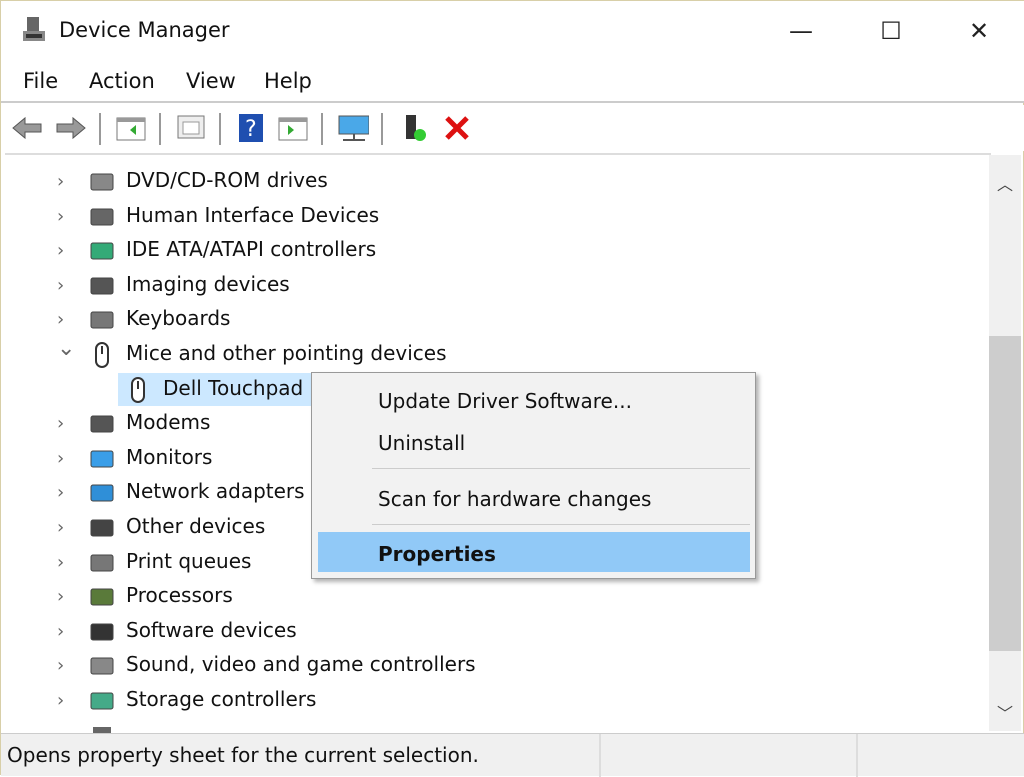 This screenshot has height=777, width=1024. I want to click on ide-controller-icon, so click(102, 251).